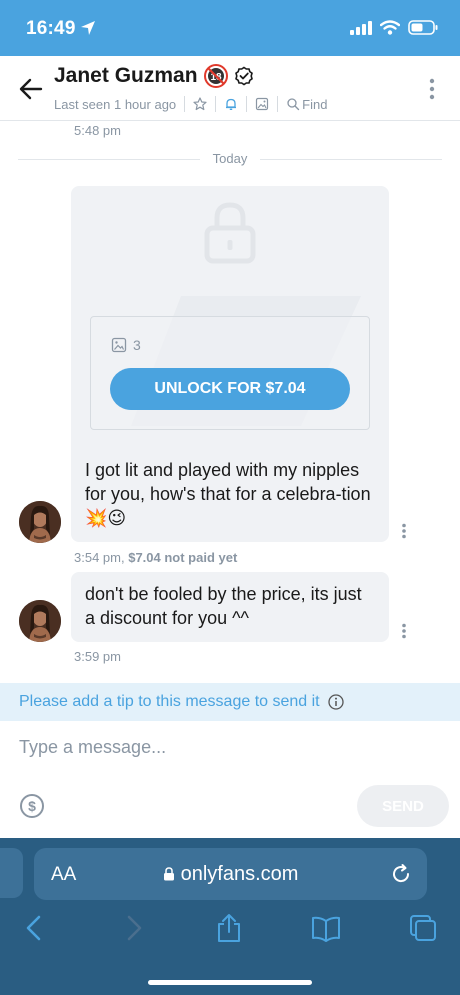 This screenshot has width=460, height=995. I want to click on image-icon, so click(119, 345).